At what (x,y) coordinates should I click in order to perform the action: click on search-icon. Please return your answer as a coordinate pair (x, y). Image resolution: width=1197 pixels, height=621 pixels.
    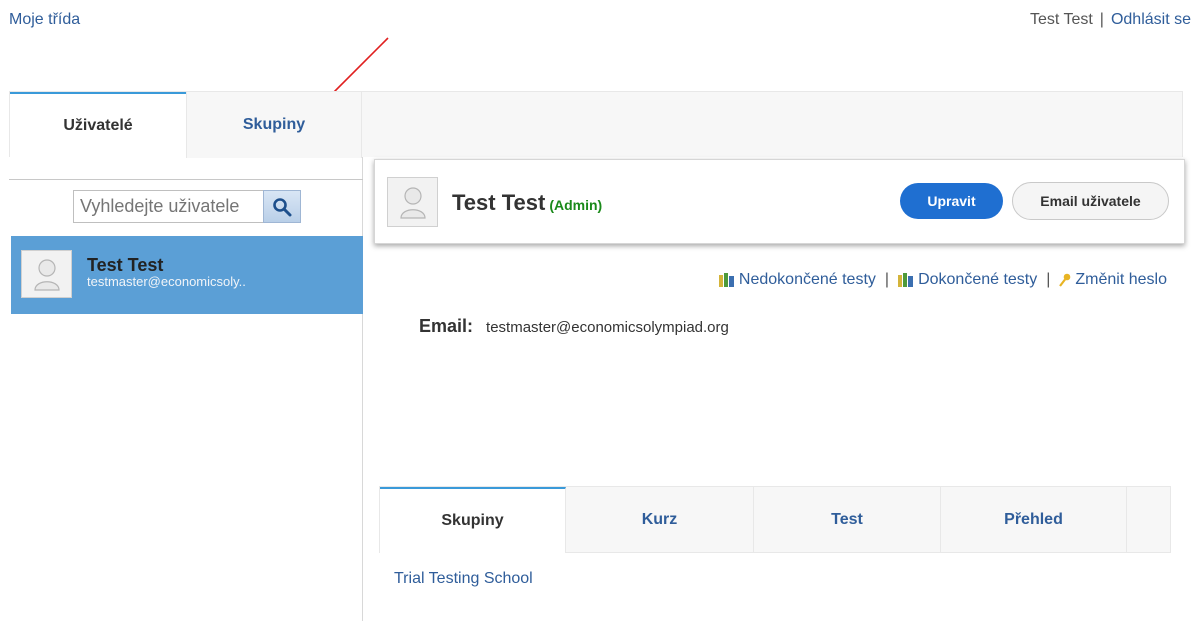
    Looking at the image, I should click on (282, 206).